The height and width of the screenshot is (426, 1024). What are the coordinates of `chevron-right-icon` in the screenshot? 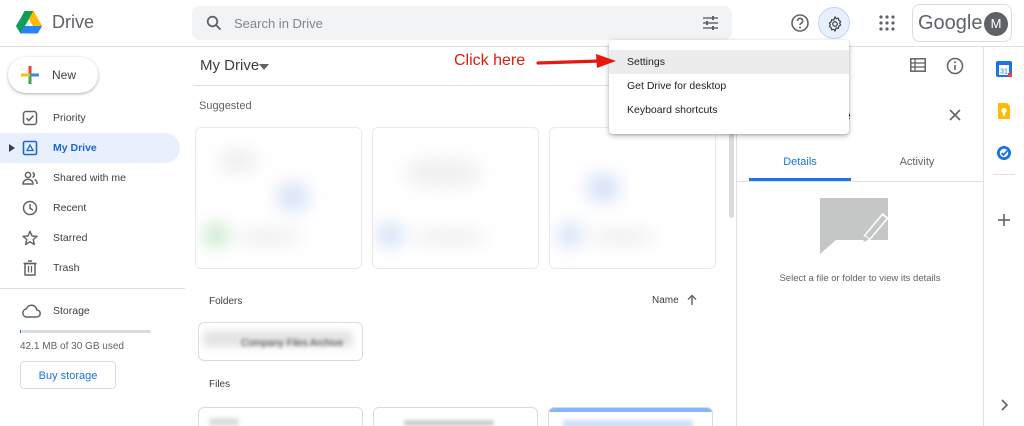 It's located at (1004, 405).